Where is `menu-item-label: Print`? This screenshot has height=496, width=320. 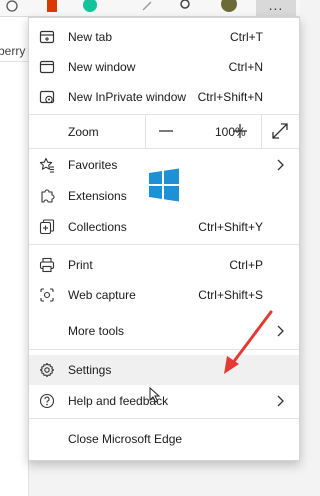
menu-item-label: Print is located at coordinates (80, 265).